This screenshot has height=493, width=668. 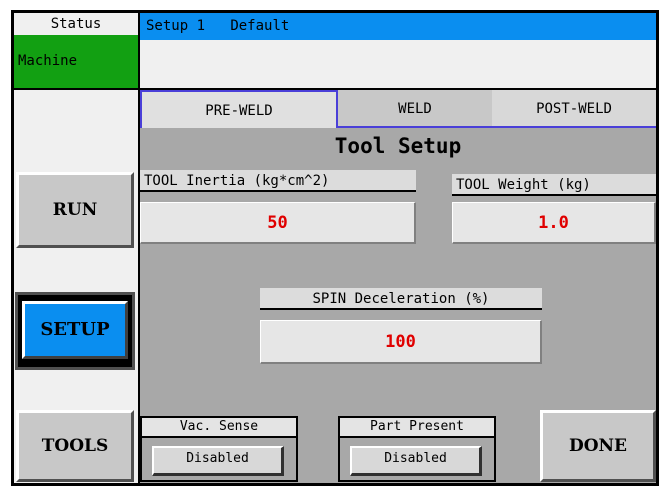 What do you see at coordinates (401, 342) in the screenshot?
I see `spin-deceleration-value: 100` at bounding box center [401, 342].